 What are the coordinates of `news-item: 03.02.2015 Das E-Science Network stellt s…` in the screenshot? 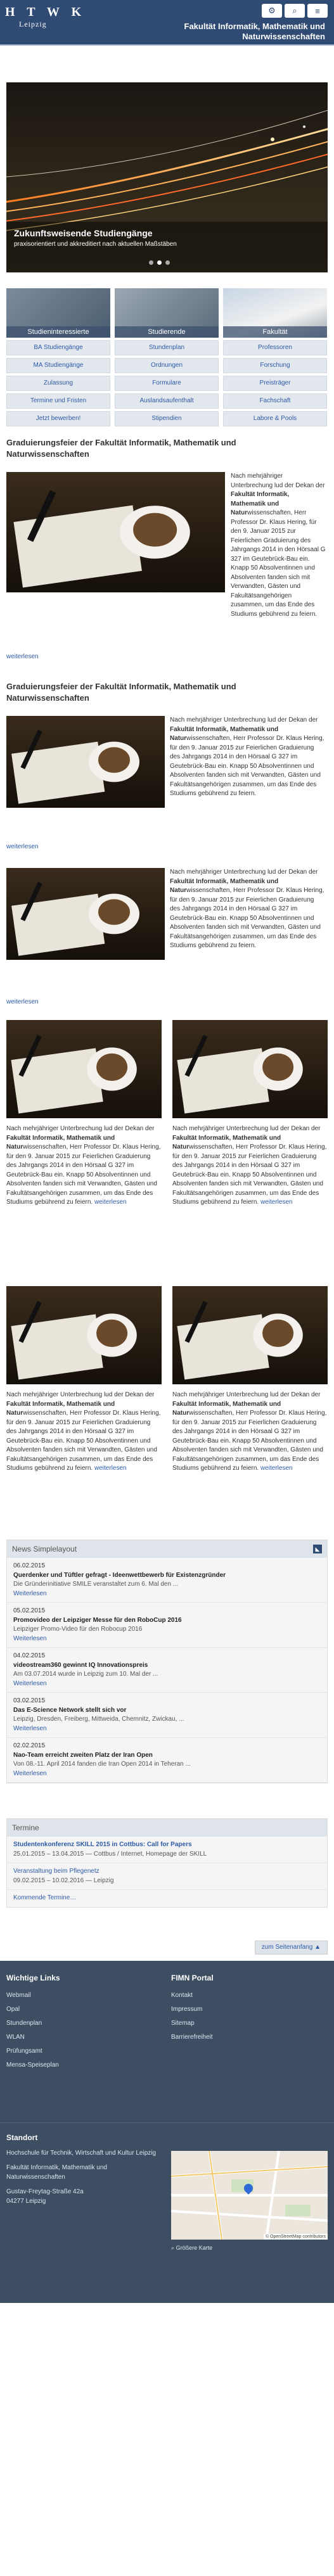 It's located at (167, 1715).